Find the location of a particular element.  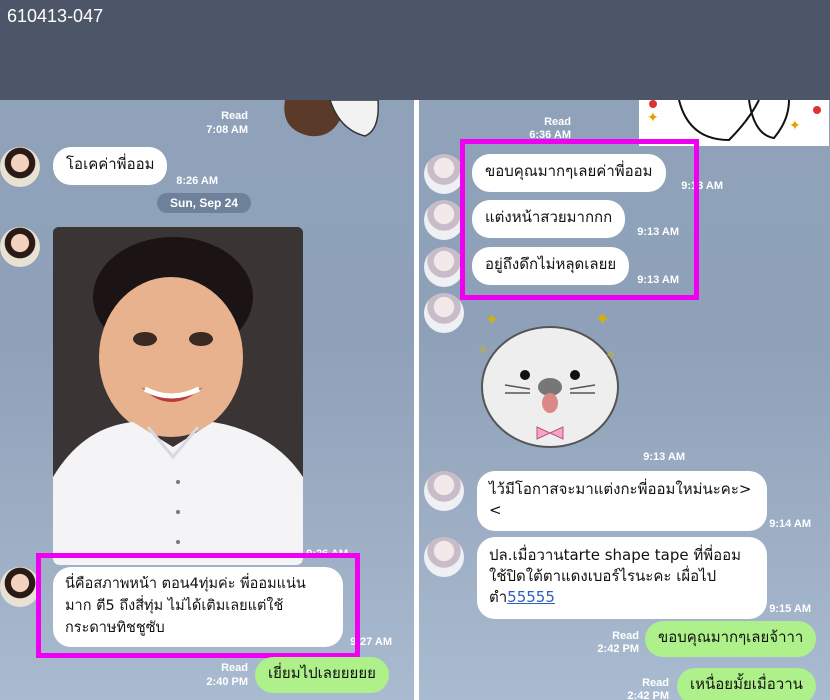

message-bubble: โอเคค่าพี่ออม is located at coordinates (110, 166).